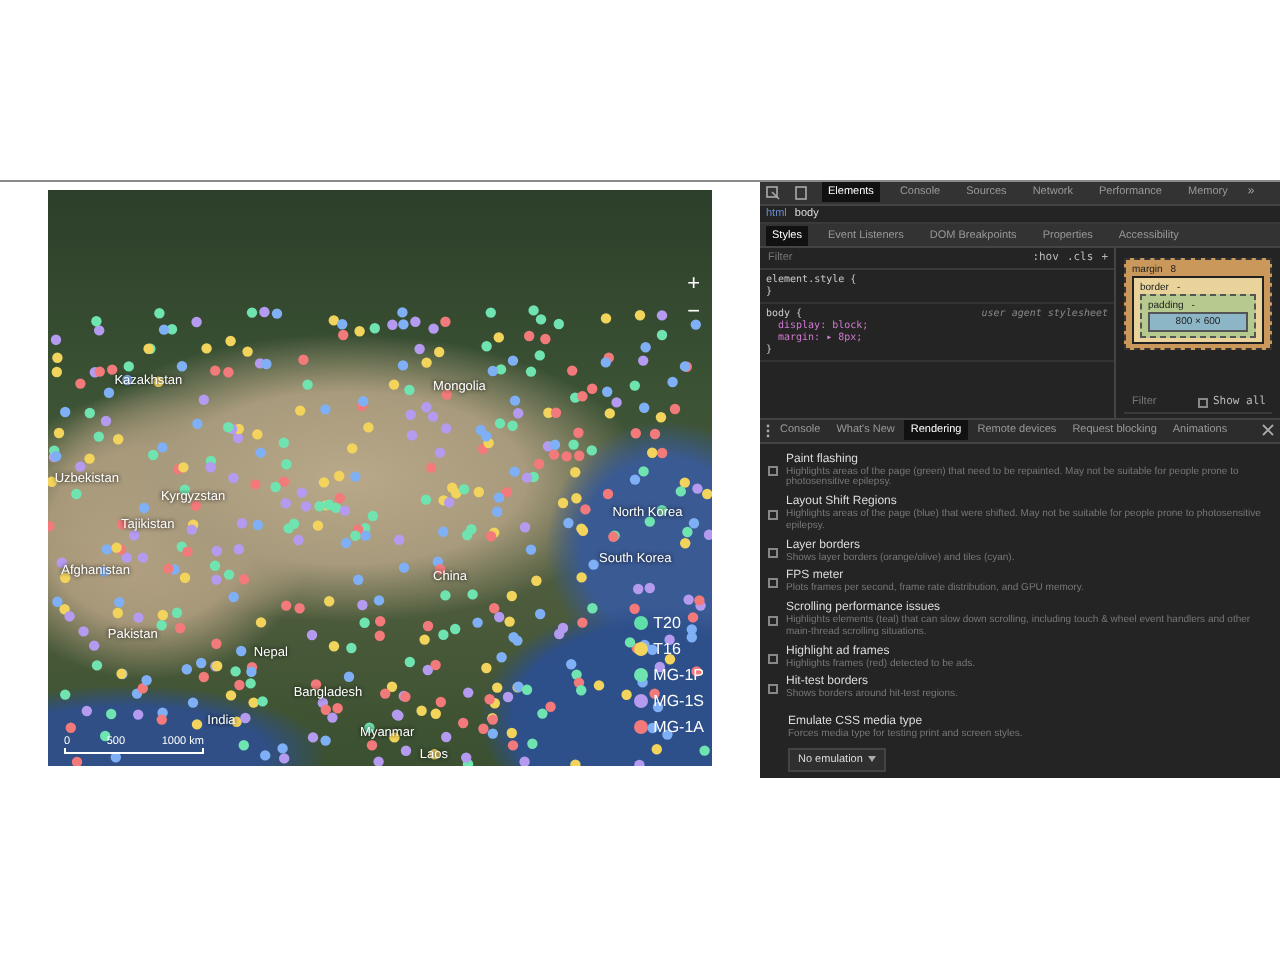 The image size is (1280, 960). Describe the element at coordinates (134, 751) in the screenshot. I see `scale-bar` at that location.